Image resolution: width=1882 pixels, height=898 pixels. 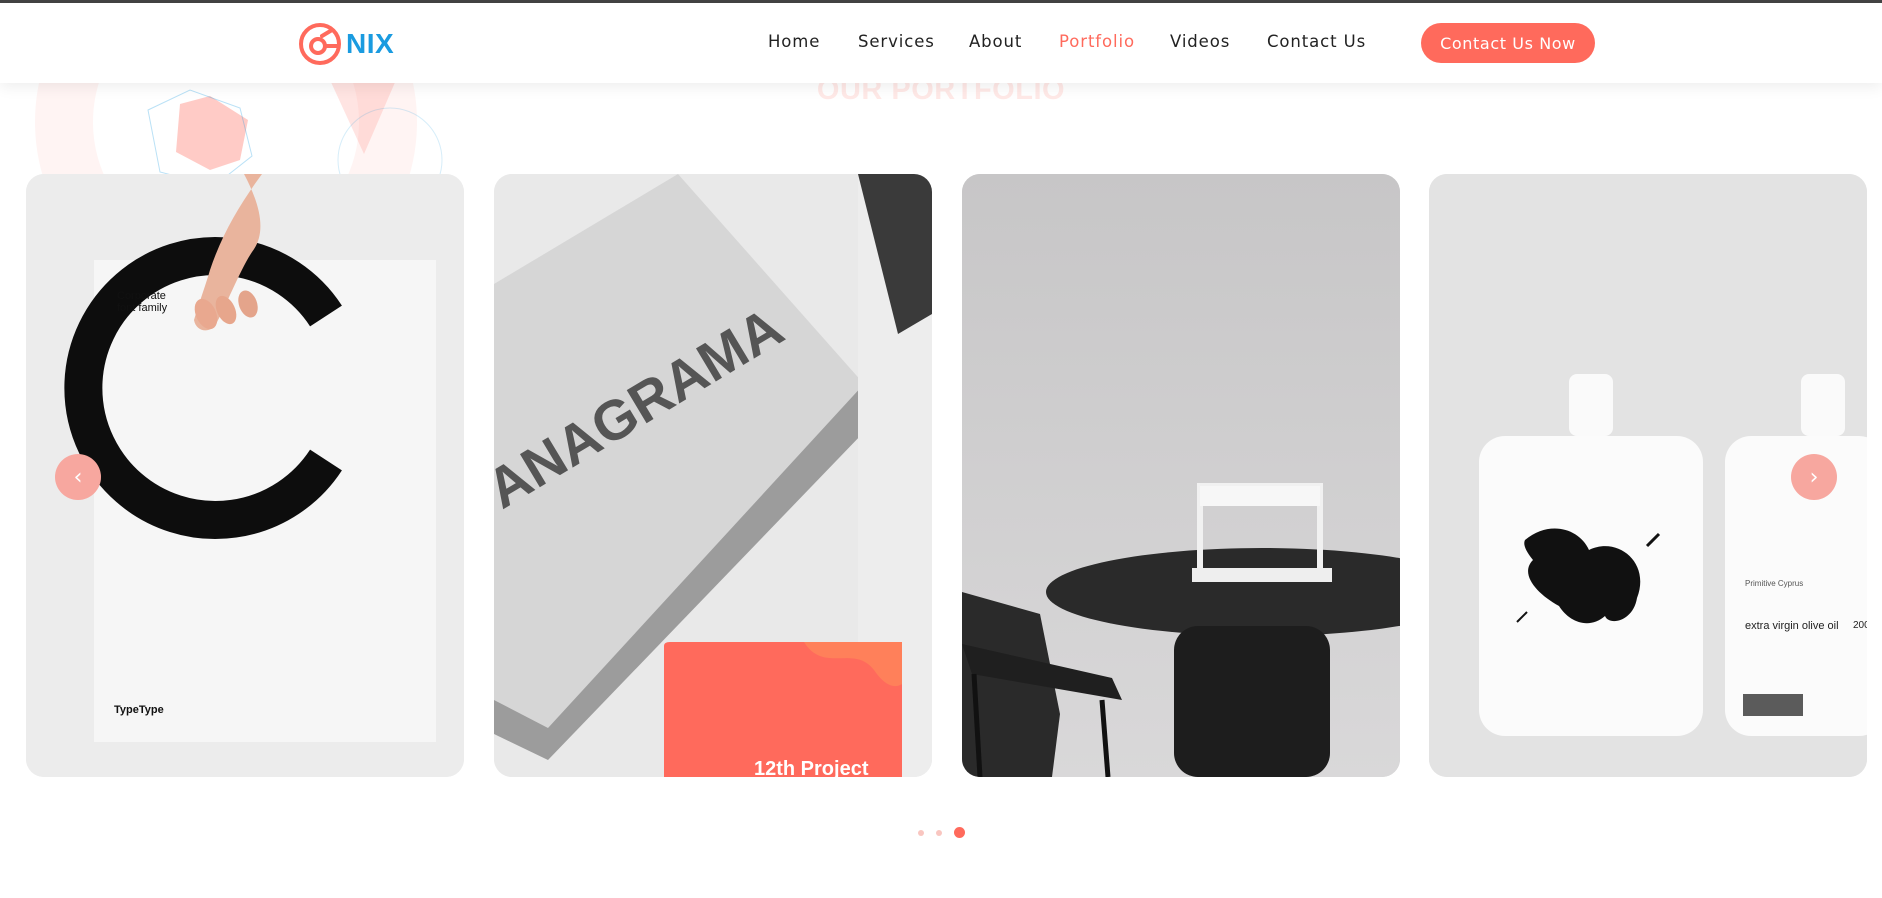 I want to click on carousel-prev-button: ‹, so click(x=78, y=477).